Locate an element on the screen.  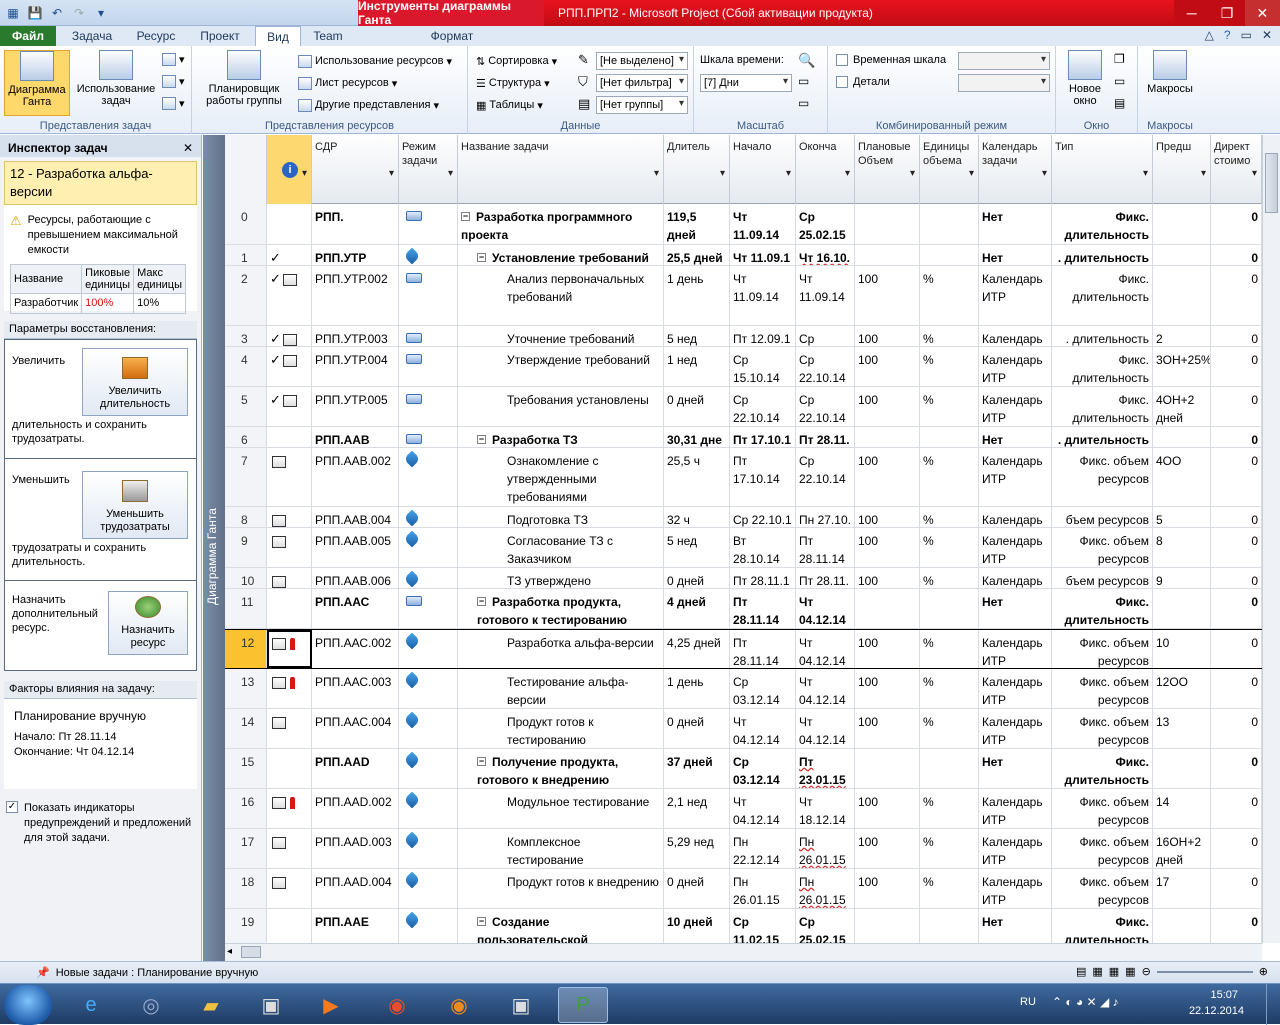
cell-wbs: РПП.ААВ.004 is located at coordinates (355, 517).